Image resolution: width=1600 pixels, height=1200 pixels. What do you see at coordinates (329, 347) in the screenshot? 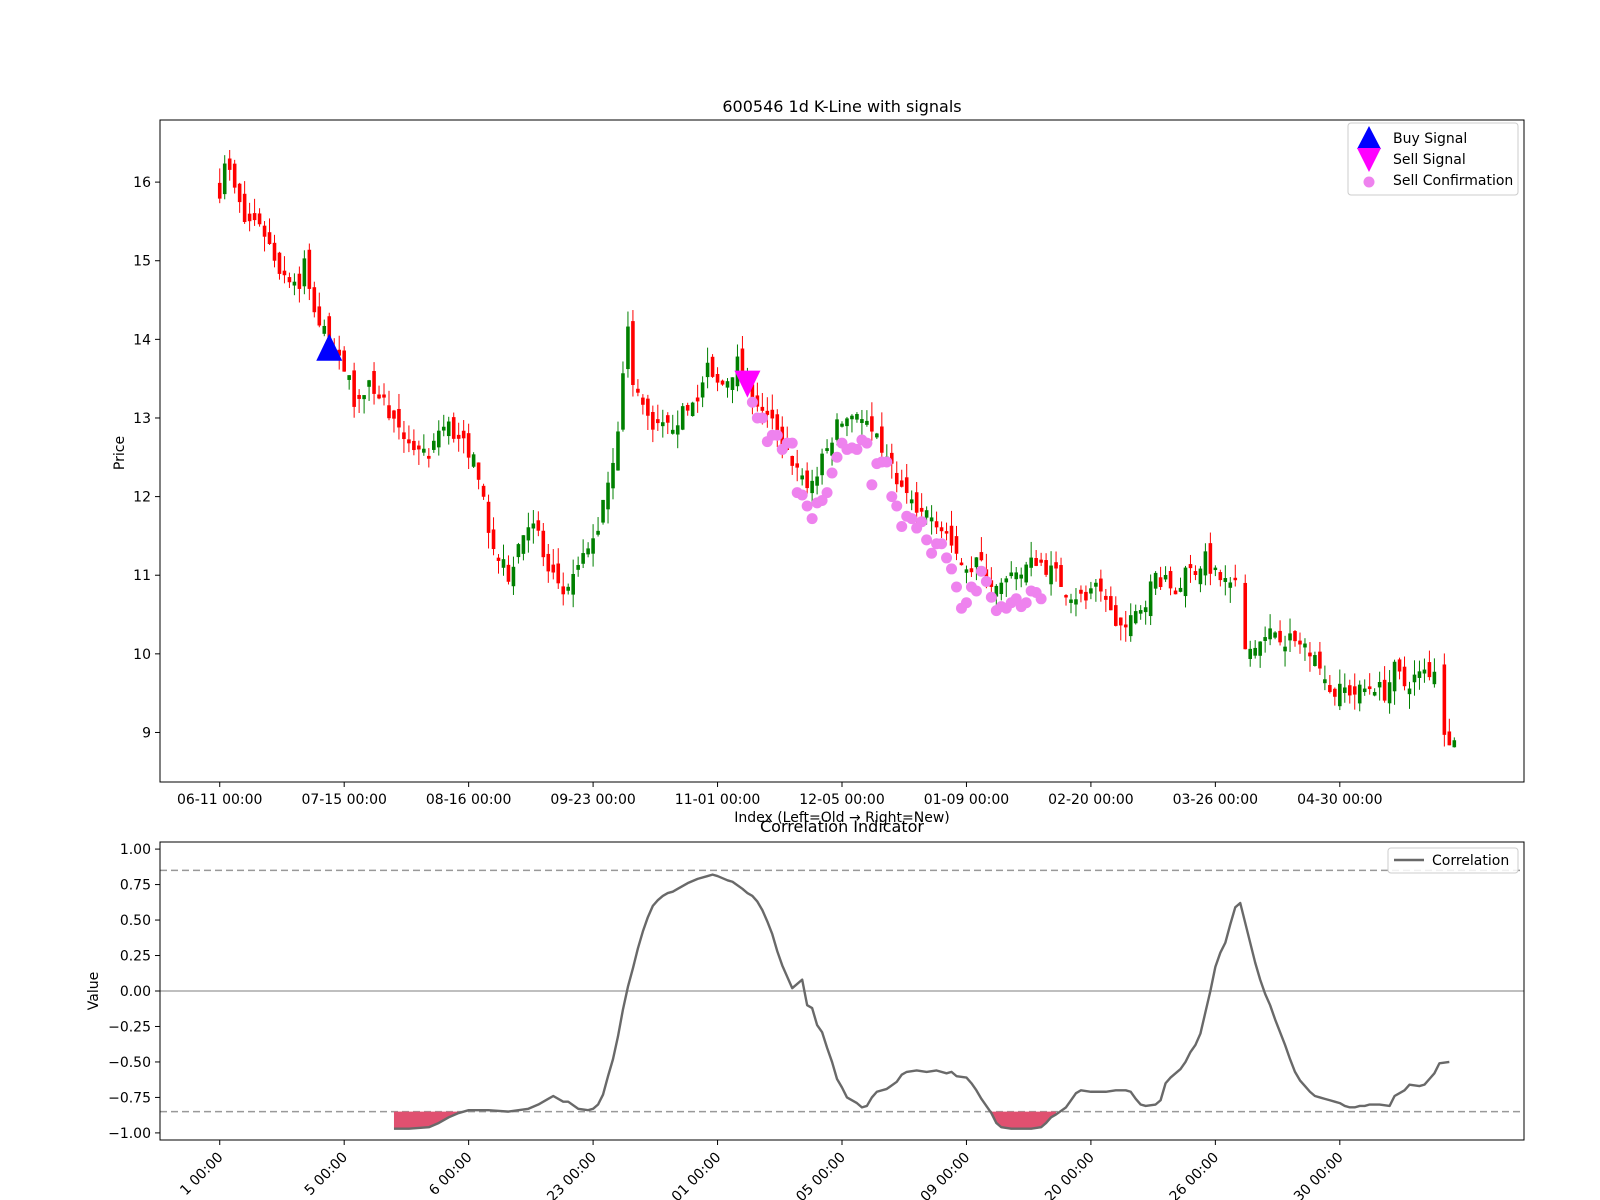
I see `buy-signal-marker` at bounding box center [329, 347].